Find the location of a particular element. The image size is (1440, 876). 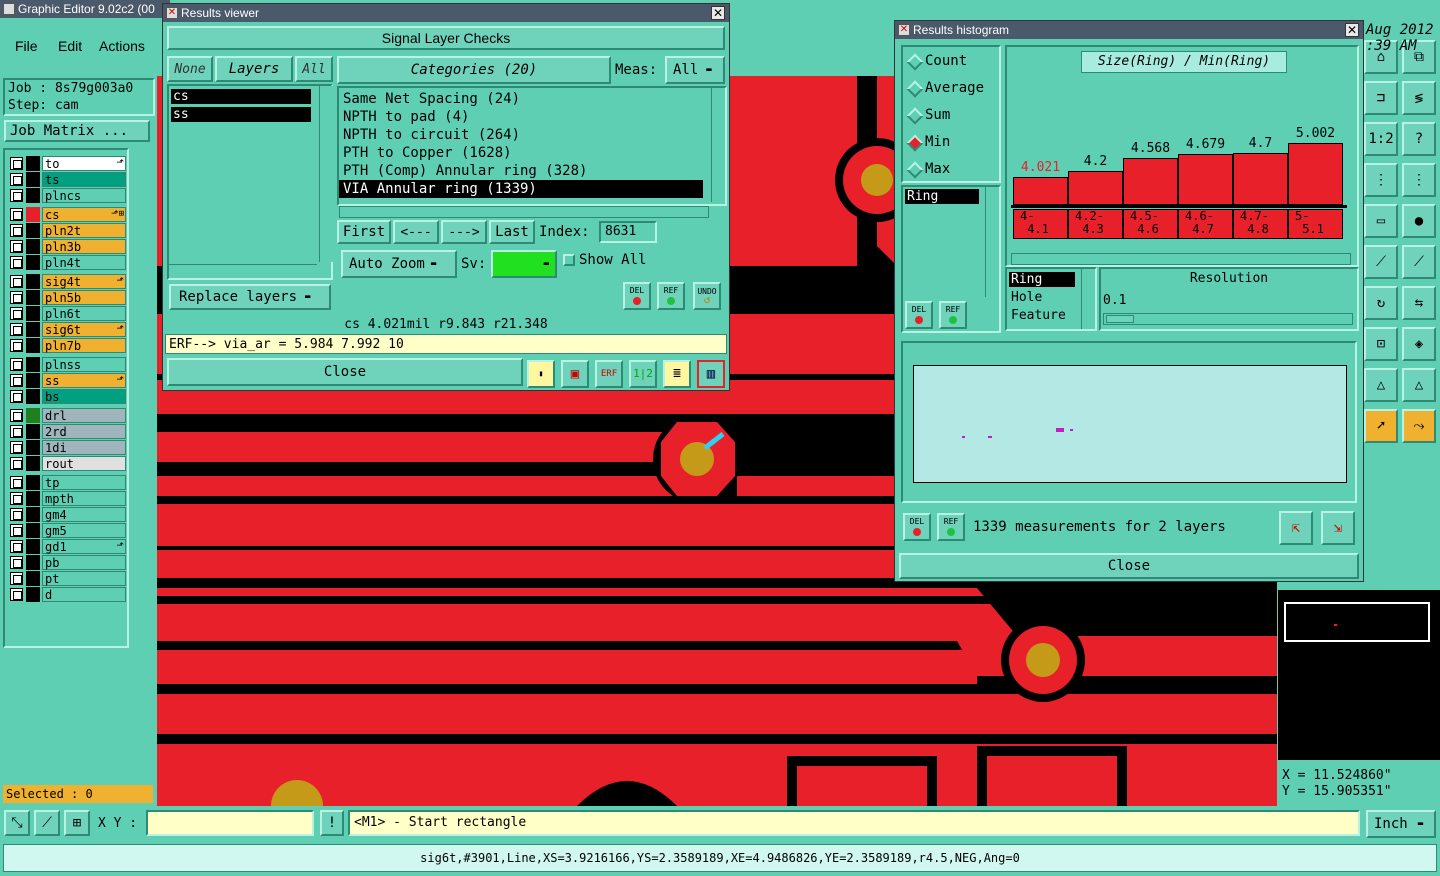

layer-list-hscroll is located at coordinates (243, 270).